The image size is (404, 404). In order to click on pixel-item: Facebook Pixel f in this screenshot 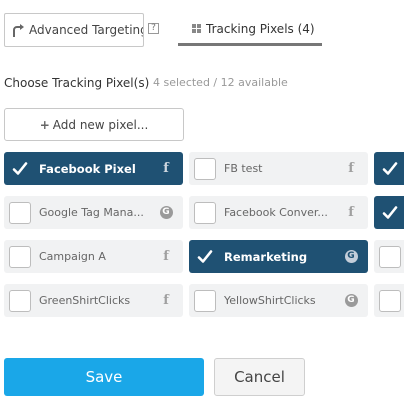, I will do `click(93, 168)`.